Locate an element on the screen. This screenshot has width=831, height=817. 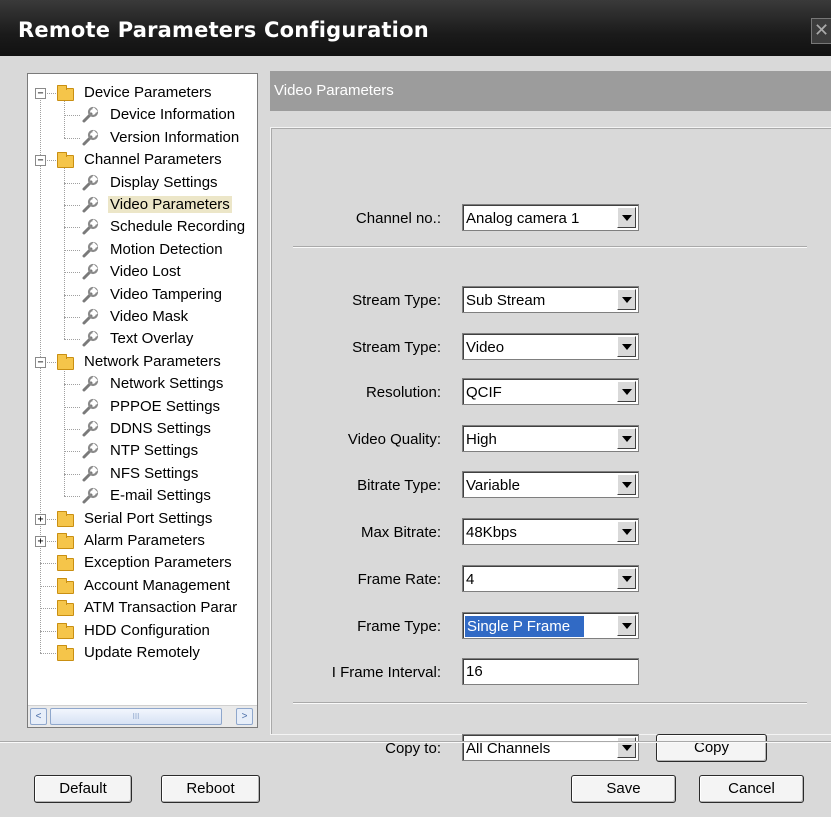
form-row: Bitrate Type: Variable is located at coordinates (551, 486).